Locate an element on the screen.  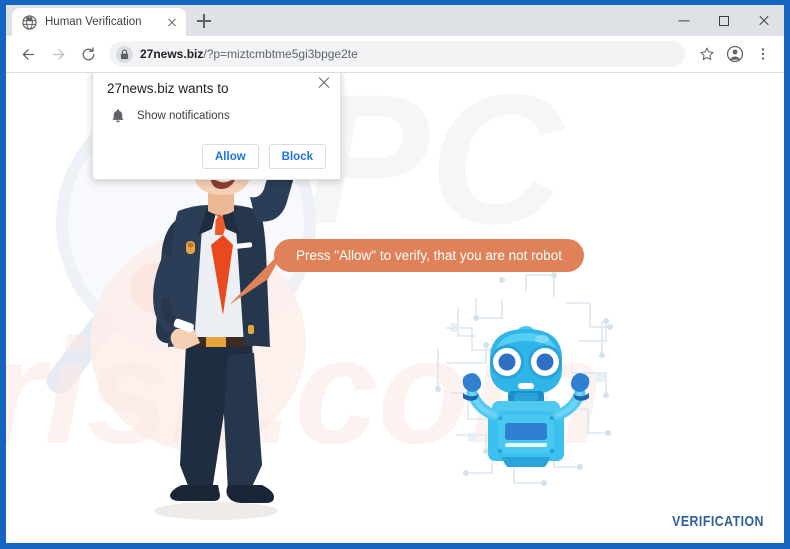
close-window-icon is located at coordinates (764, 21).